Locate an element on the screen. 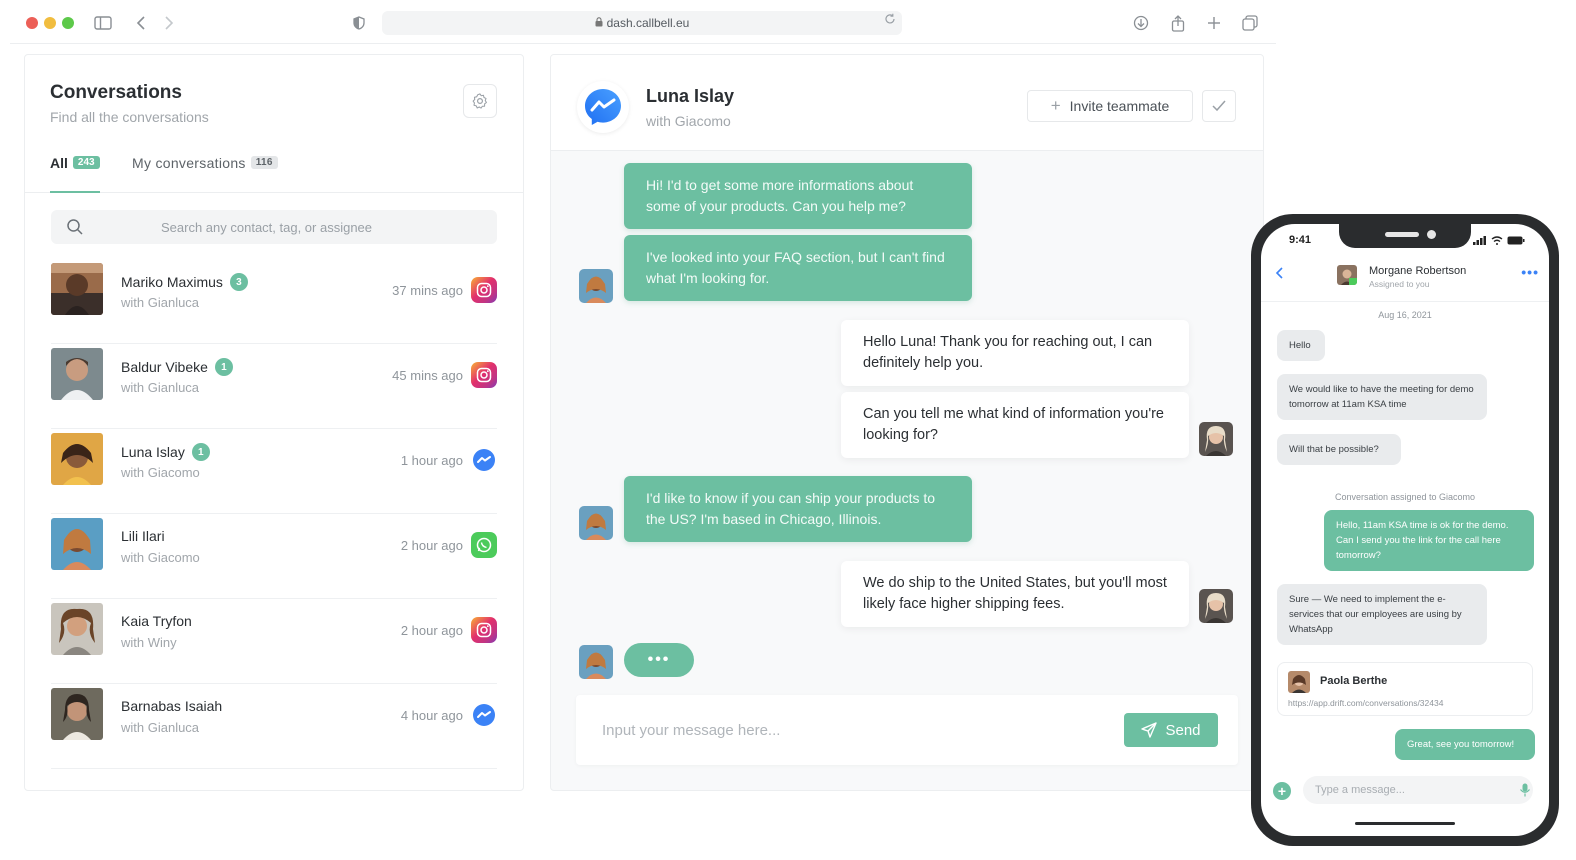 This screenshot has width=1576, height=860. message-composer: Send is located at coordinates (907, 730).